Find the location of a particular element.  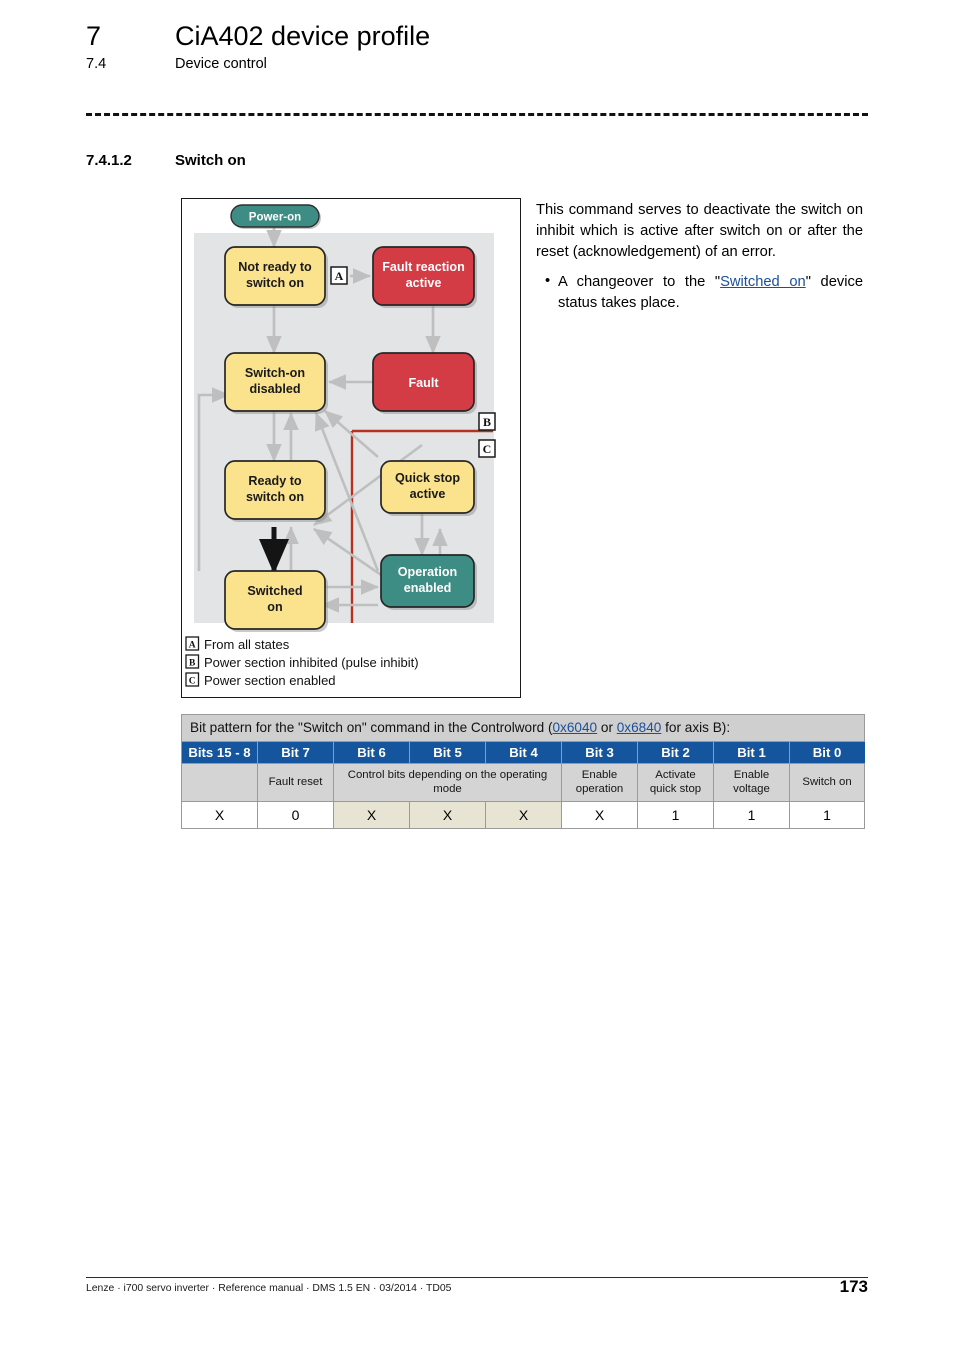

section-title: Switch on is located at coordinates (210, 160).